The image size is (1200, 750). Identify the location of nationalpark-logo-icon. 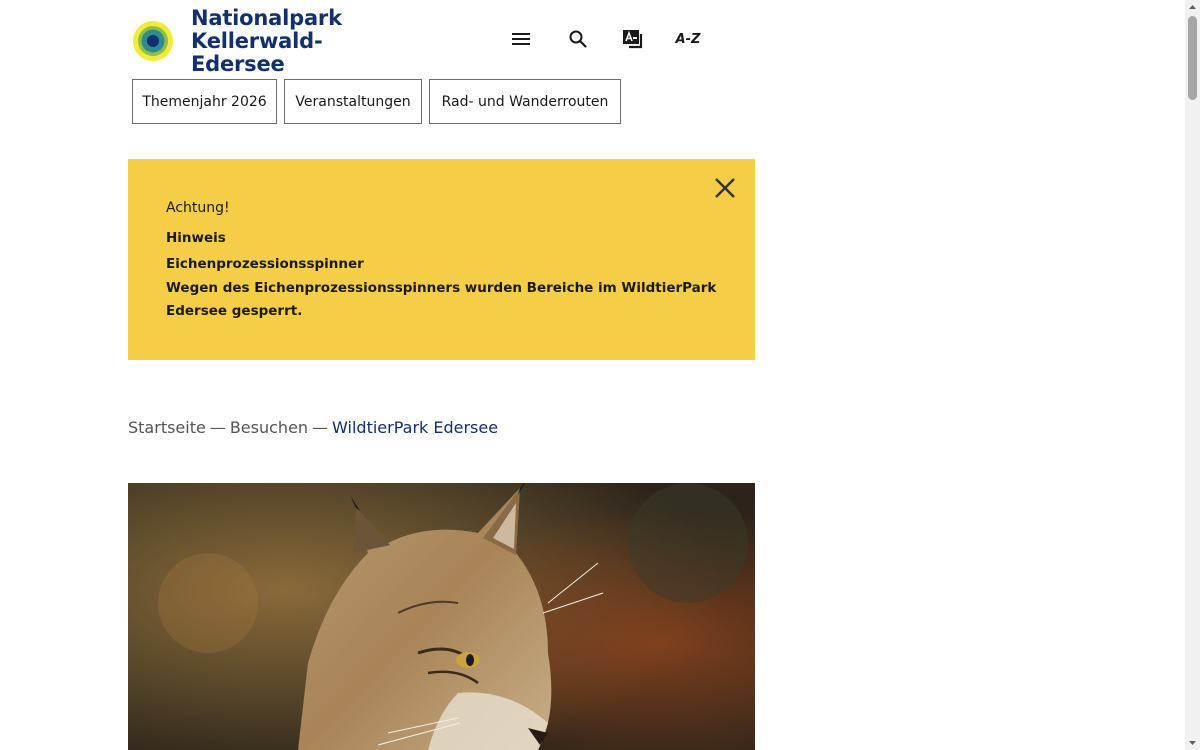
(153, 41).